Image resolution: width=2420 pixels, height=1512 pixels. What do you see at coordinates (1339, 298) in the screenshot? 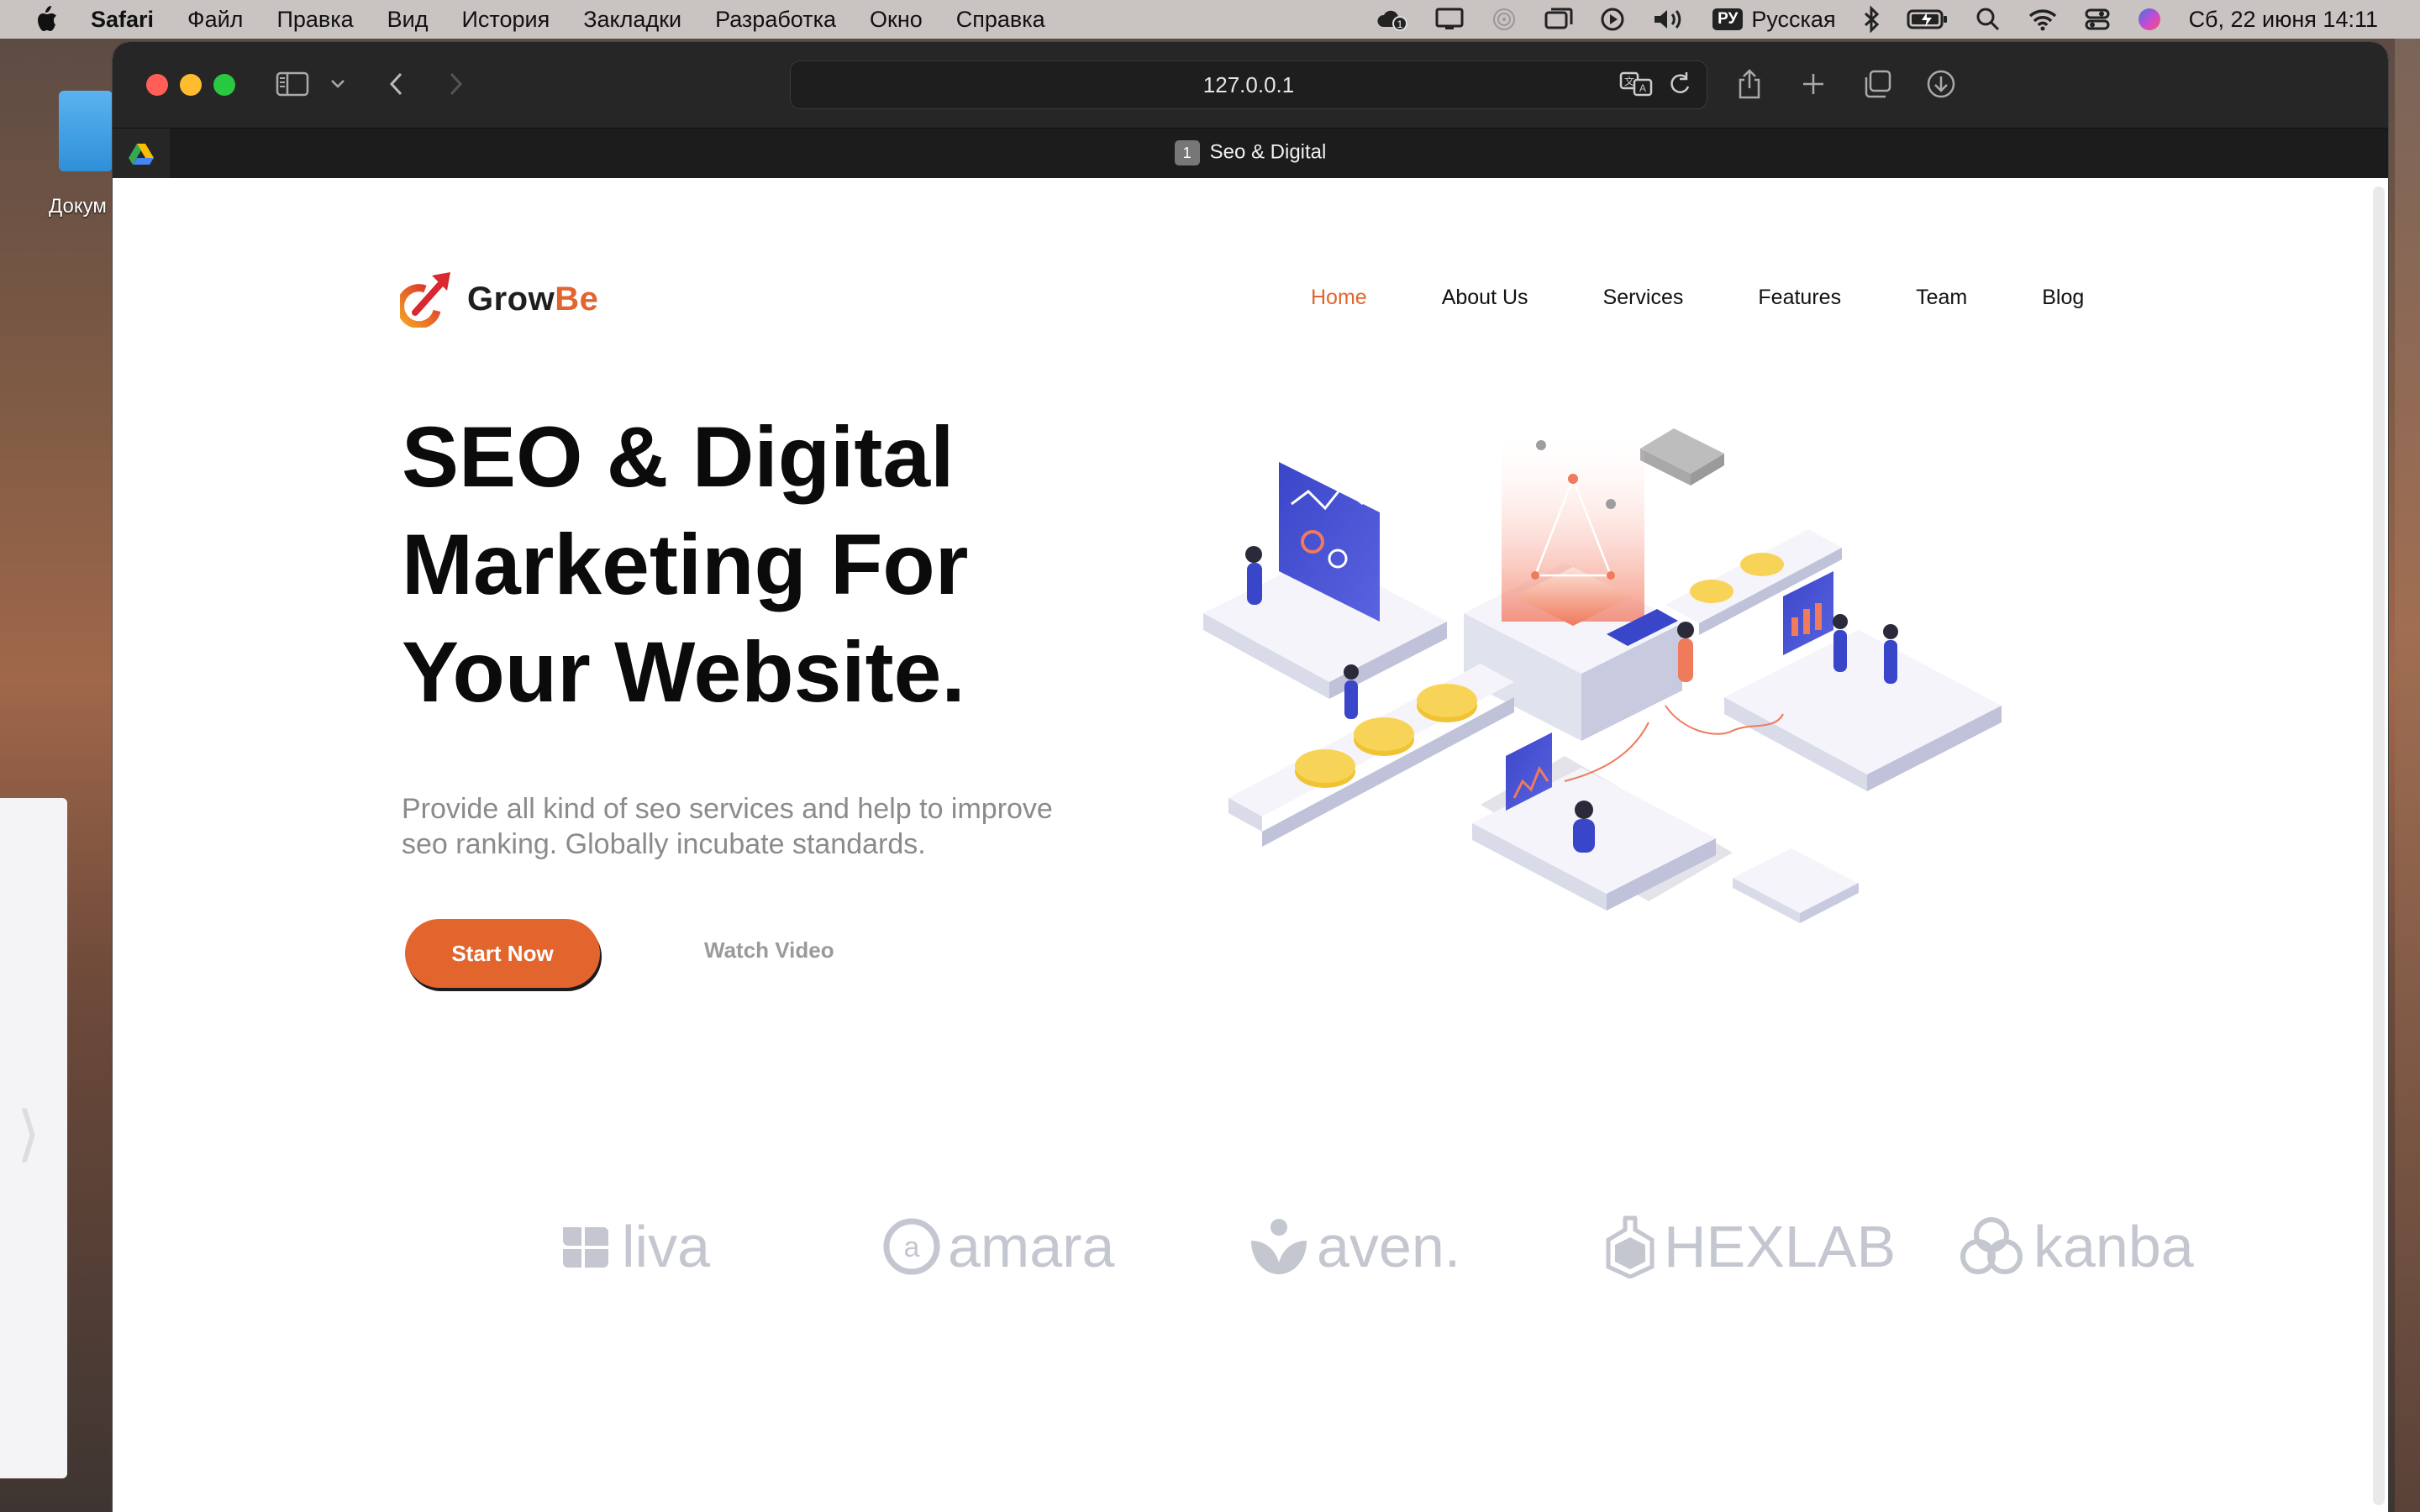
I see `nav-home: Home` at bounding box center [1339, 298].